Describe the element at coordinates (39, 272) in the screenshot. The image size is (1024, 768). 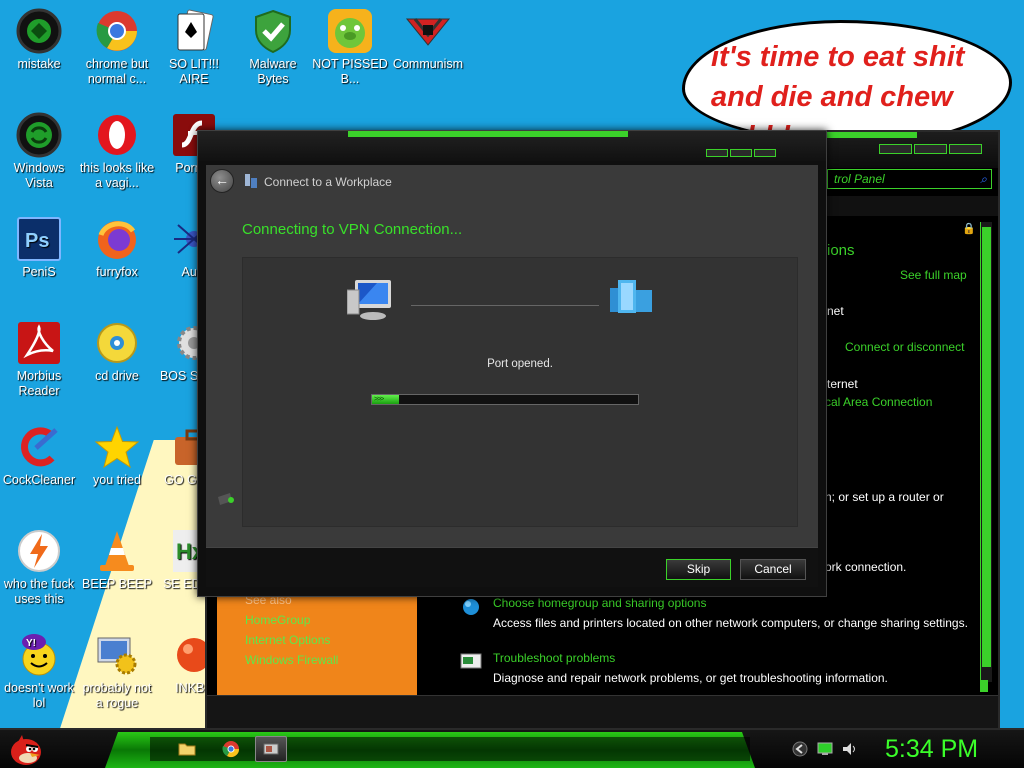
I see `desktop-shortcut-label: PeniS` at that location.